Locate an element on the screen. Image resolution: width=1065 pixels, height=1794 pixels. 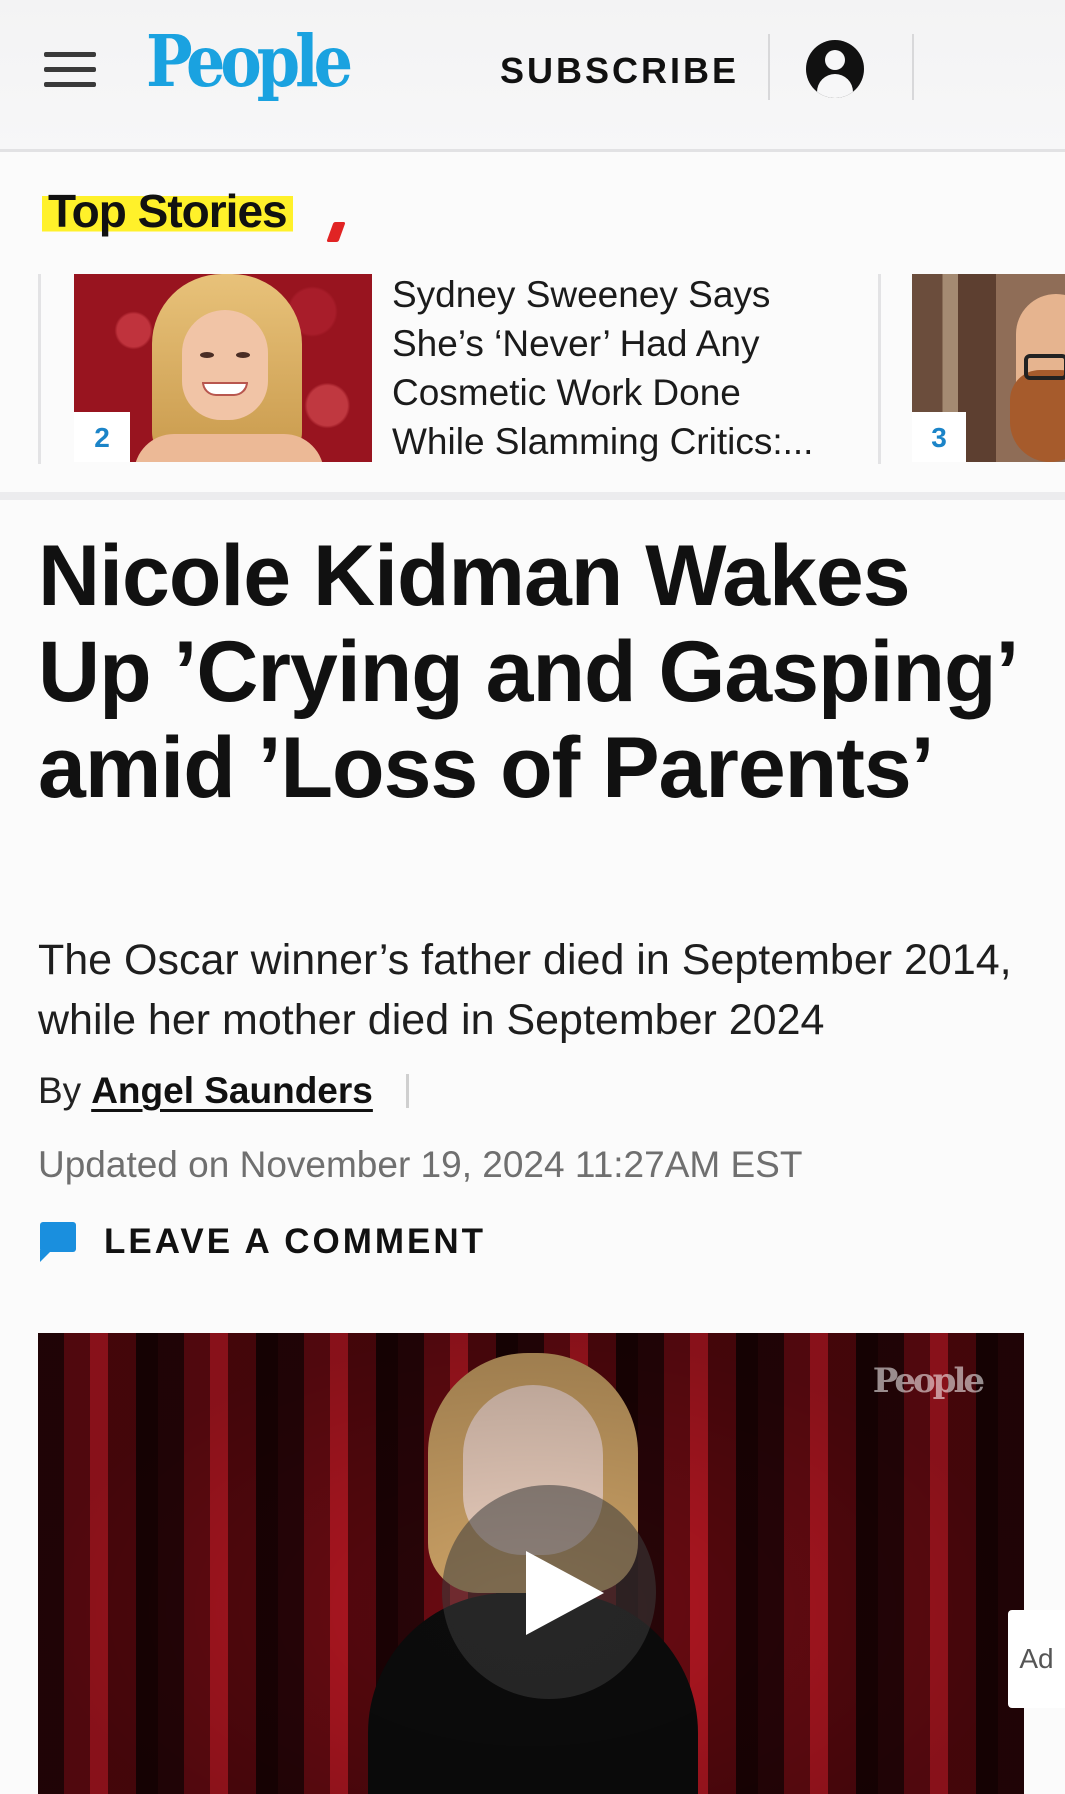
leave-comment-link: LEAVE A COMMENT is located at coordinates (295, 1242).